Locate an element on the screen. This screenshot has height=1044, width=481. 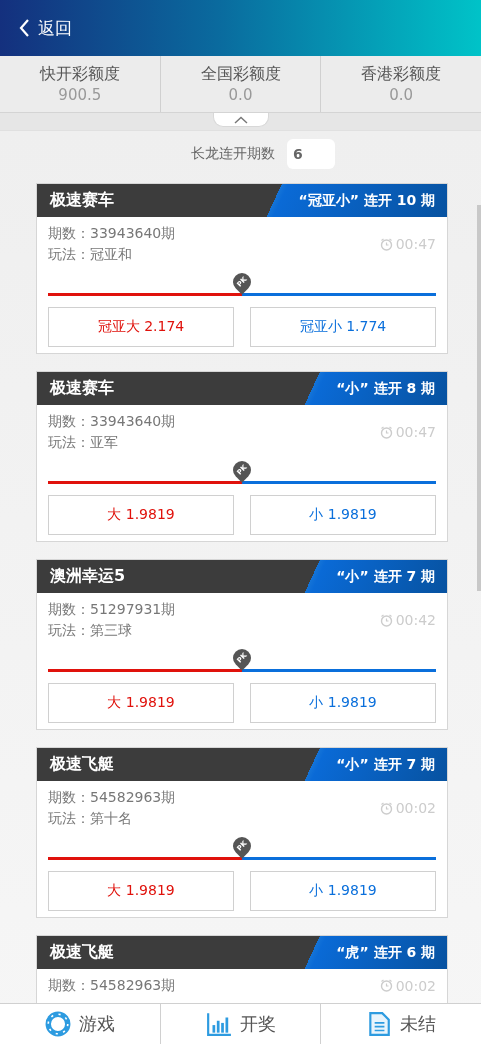
collapse-handle is located at coordinates (240, 120).